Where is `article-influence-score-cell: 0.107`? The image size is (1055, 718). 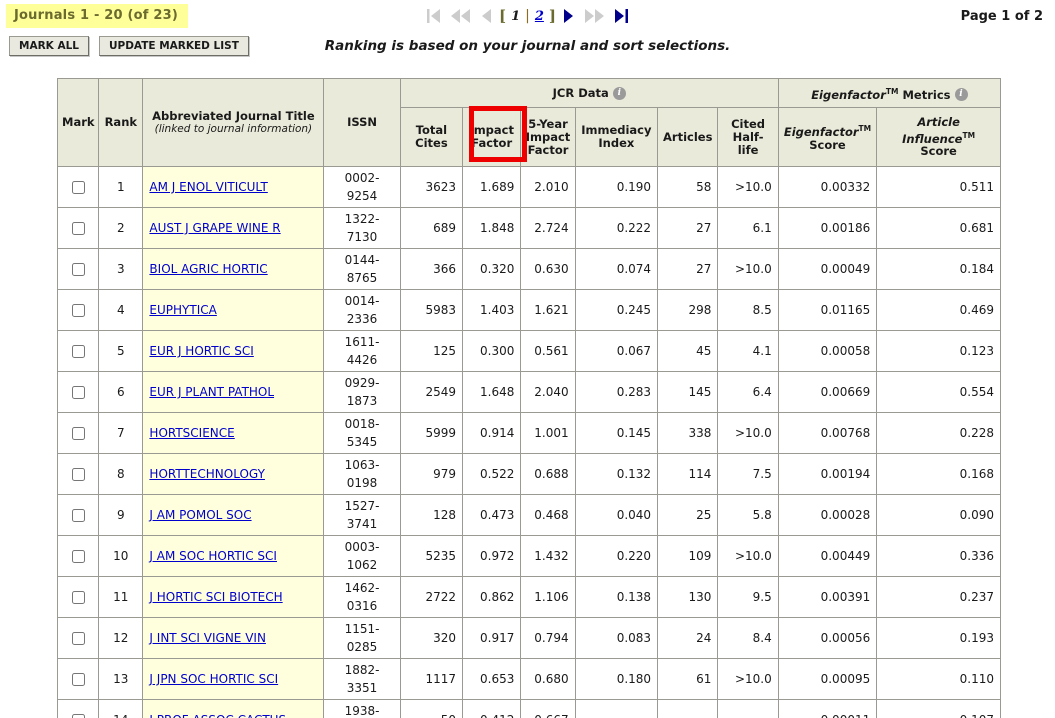 article-influence-score-cell: 0.107 is located at coordinates (938, 708).